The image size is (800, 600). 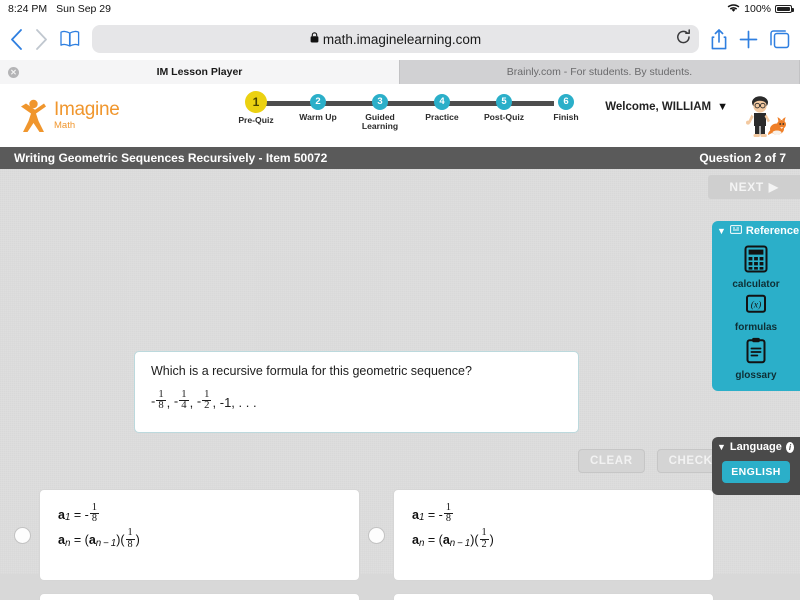 What do you see at coordinates (256, 102) in the screenshot?
I see `step-number: 1` at bounding box center [256, 102].